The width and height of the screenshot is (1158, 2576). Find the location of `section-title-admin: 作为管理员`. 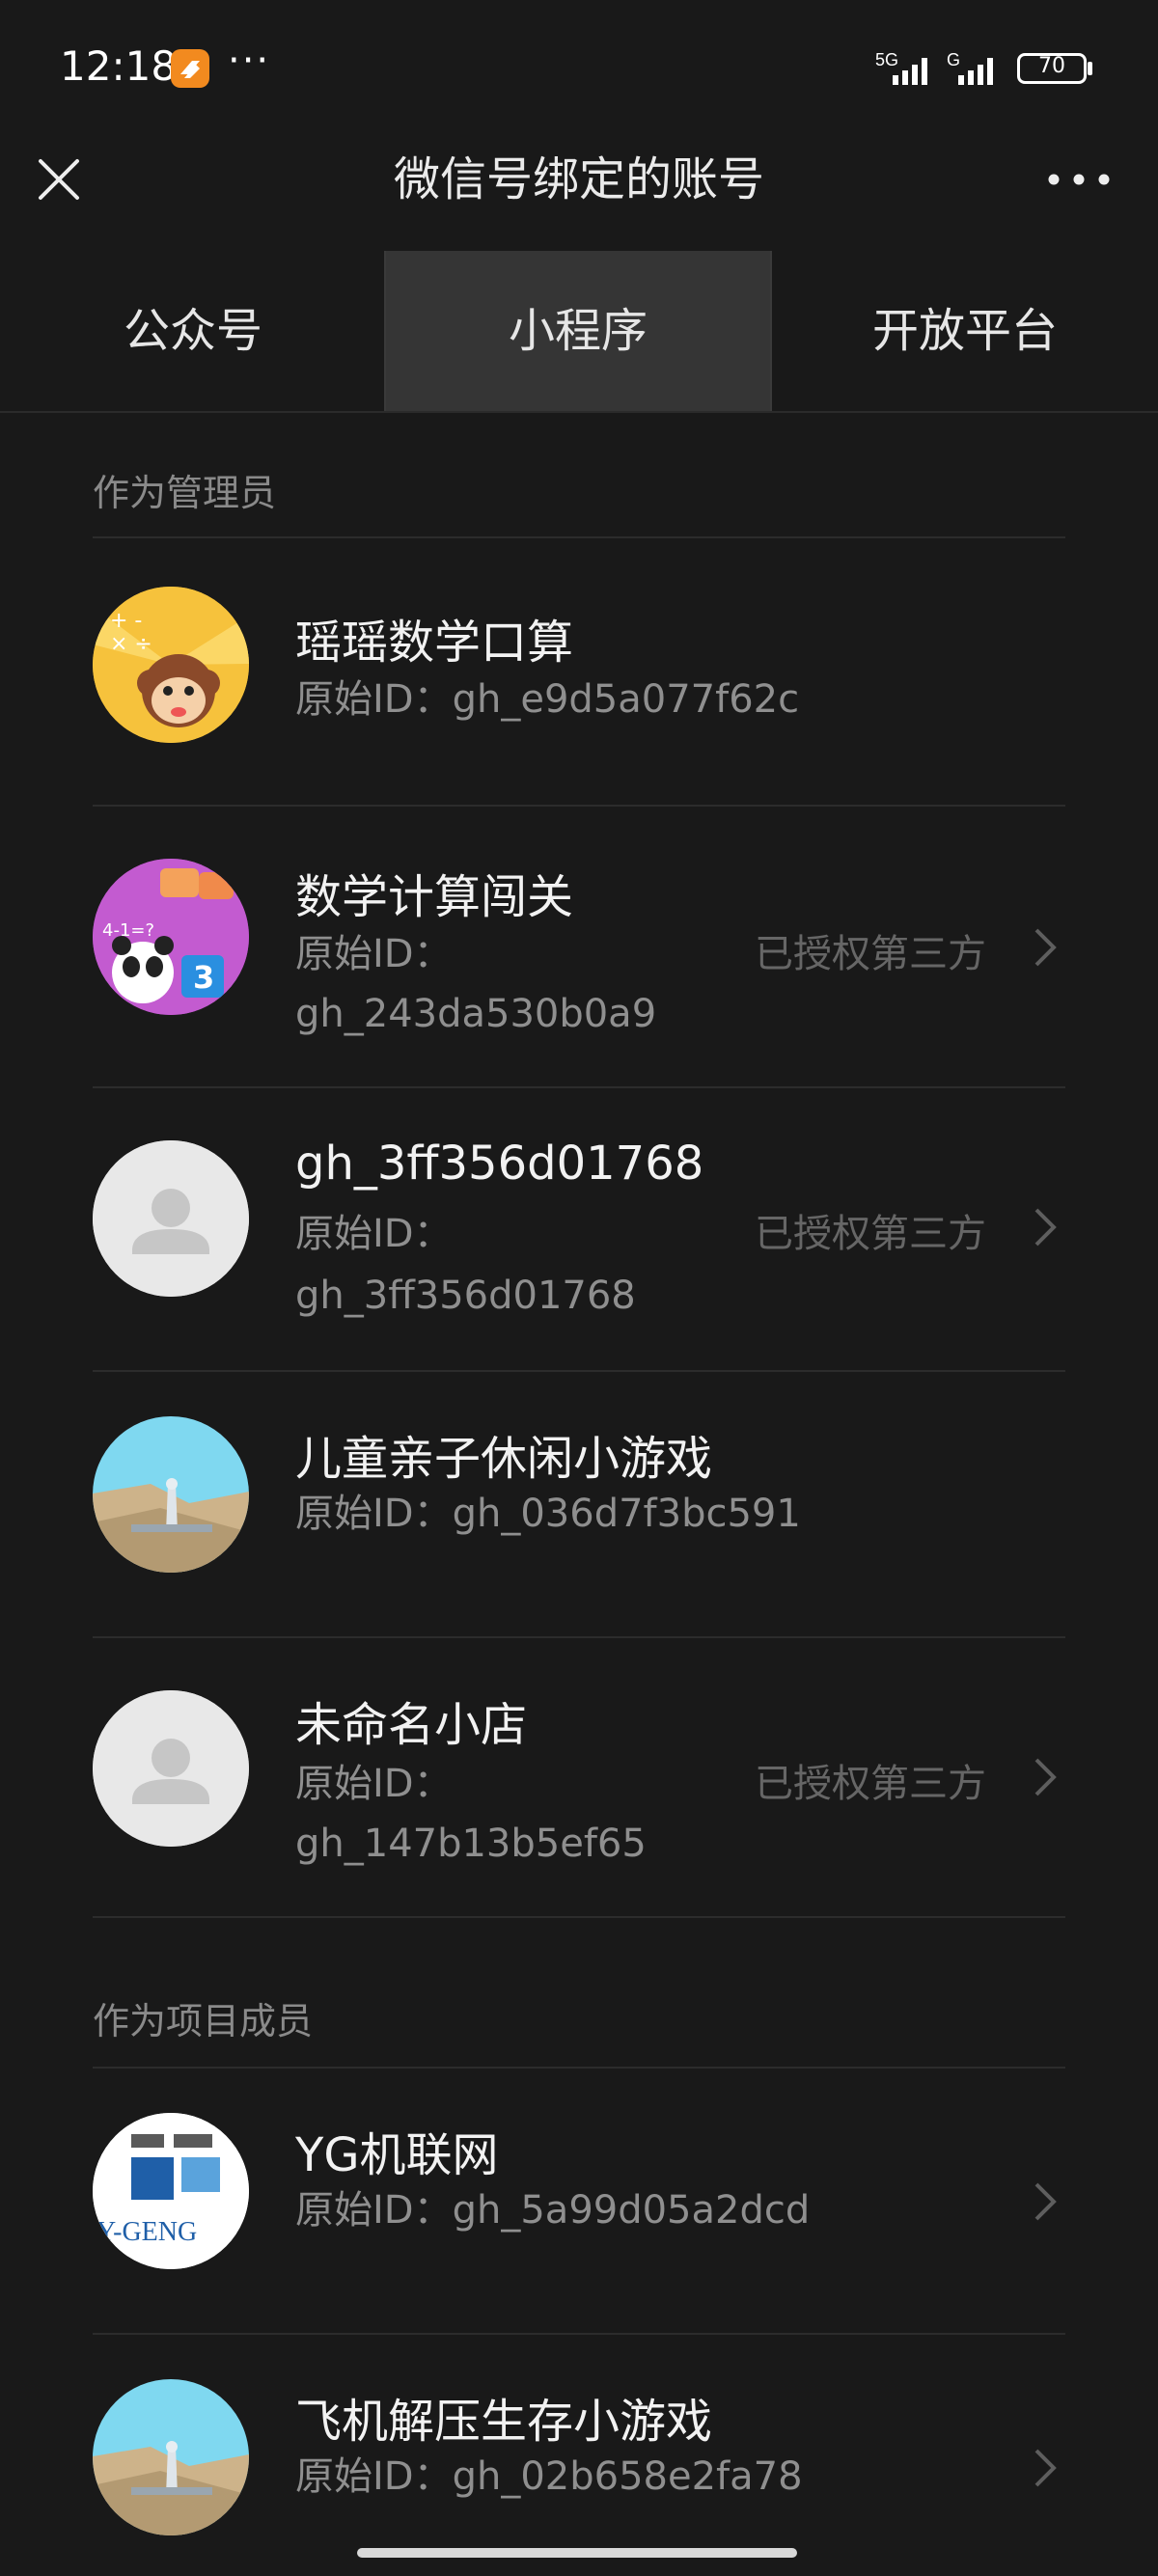

section-title-admin: 作为管理员 is located at coordinates (185, 493).